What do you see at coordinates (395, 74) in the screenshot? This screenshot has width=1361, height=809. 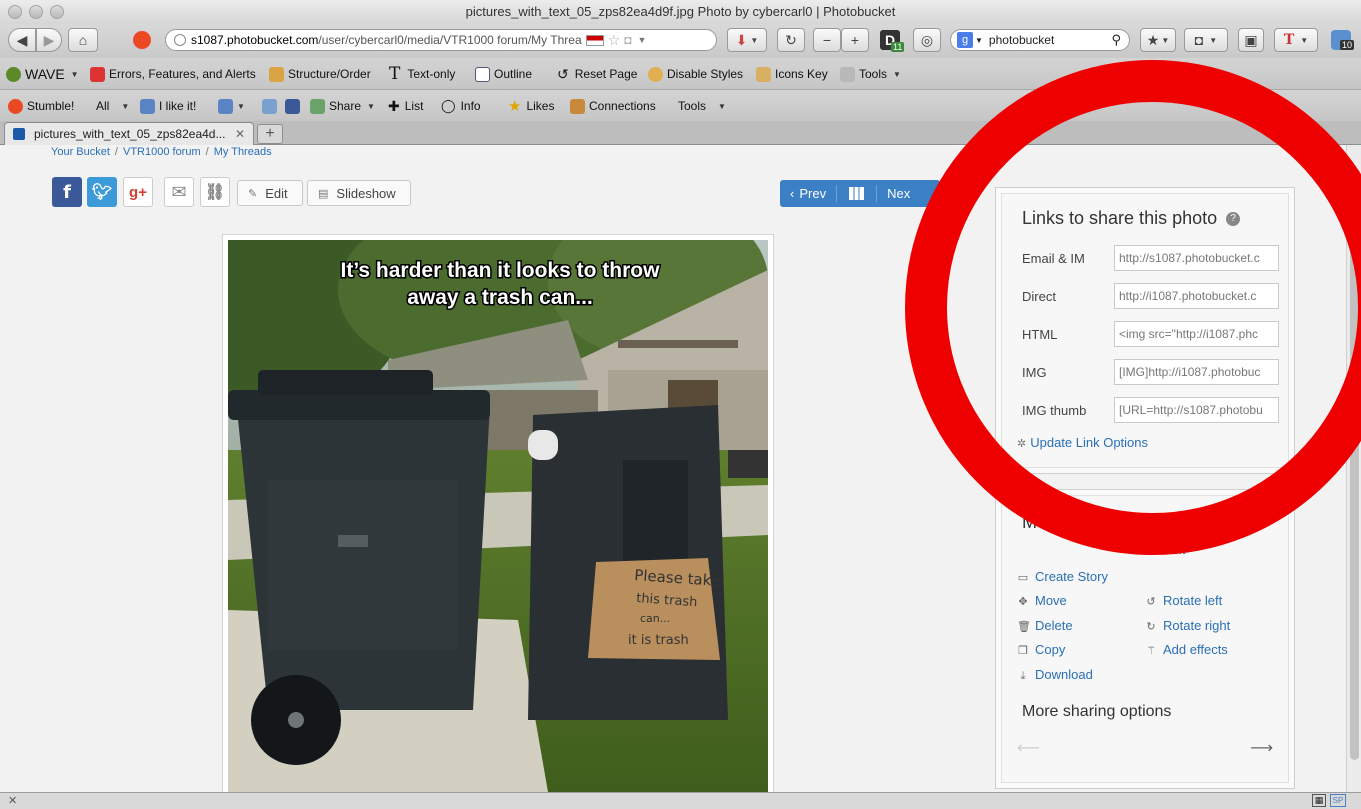 I see `text-only-icon: T` at bounding box center [395, 74].